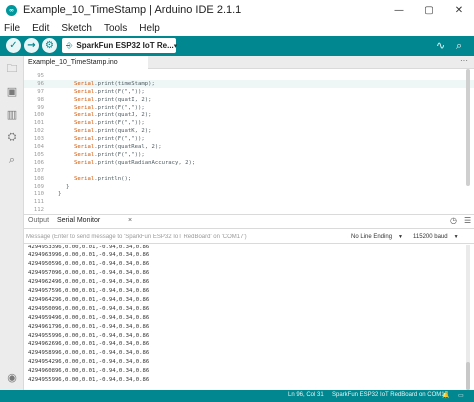  What do you see at coordinates (13, 45) in the screenshot?
I see `verify-button: ✓` at bounding box center [13, 45].